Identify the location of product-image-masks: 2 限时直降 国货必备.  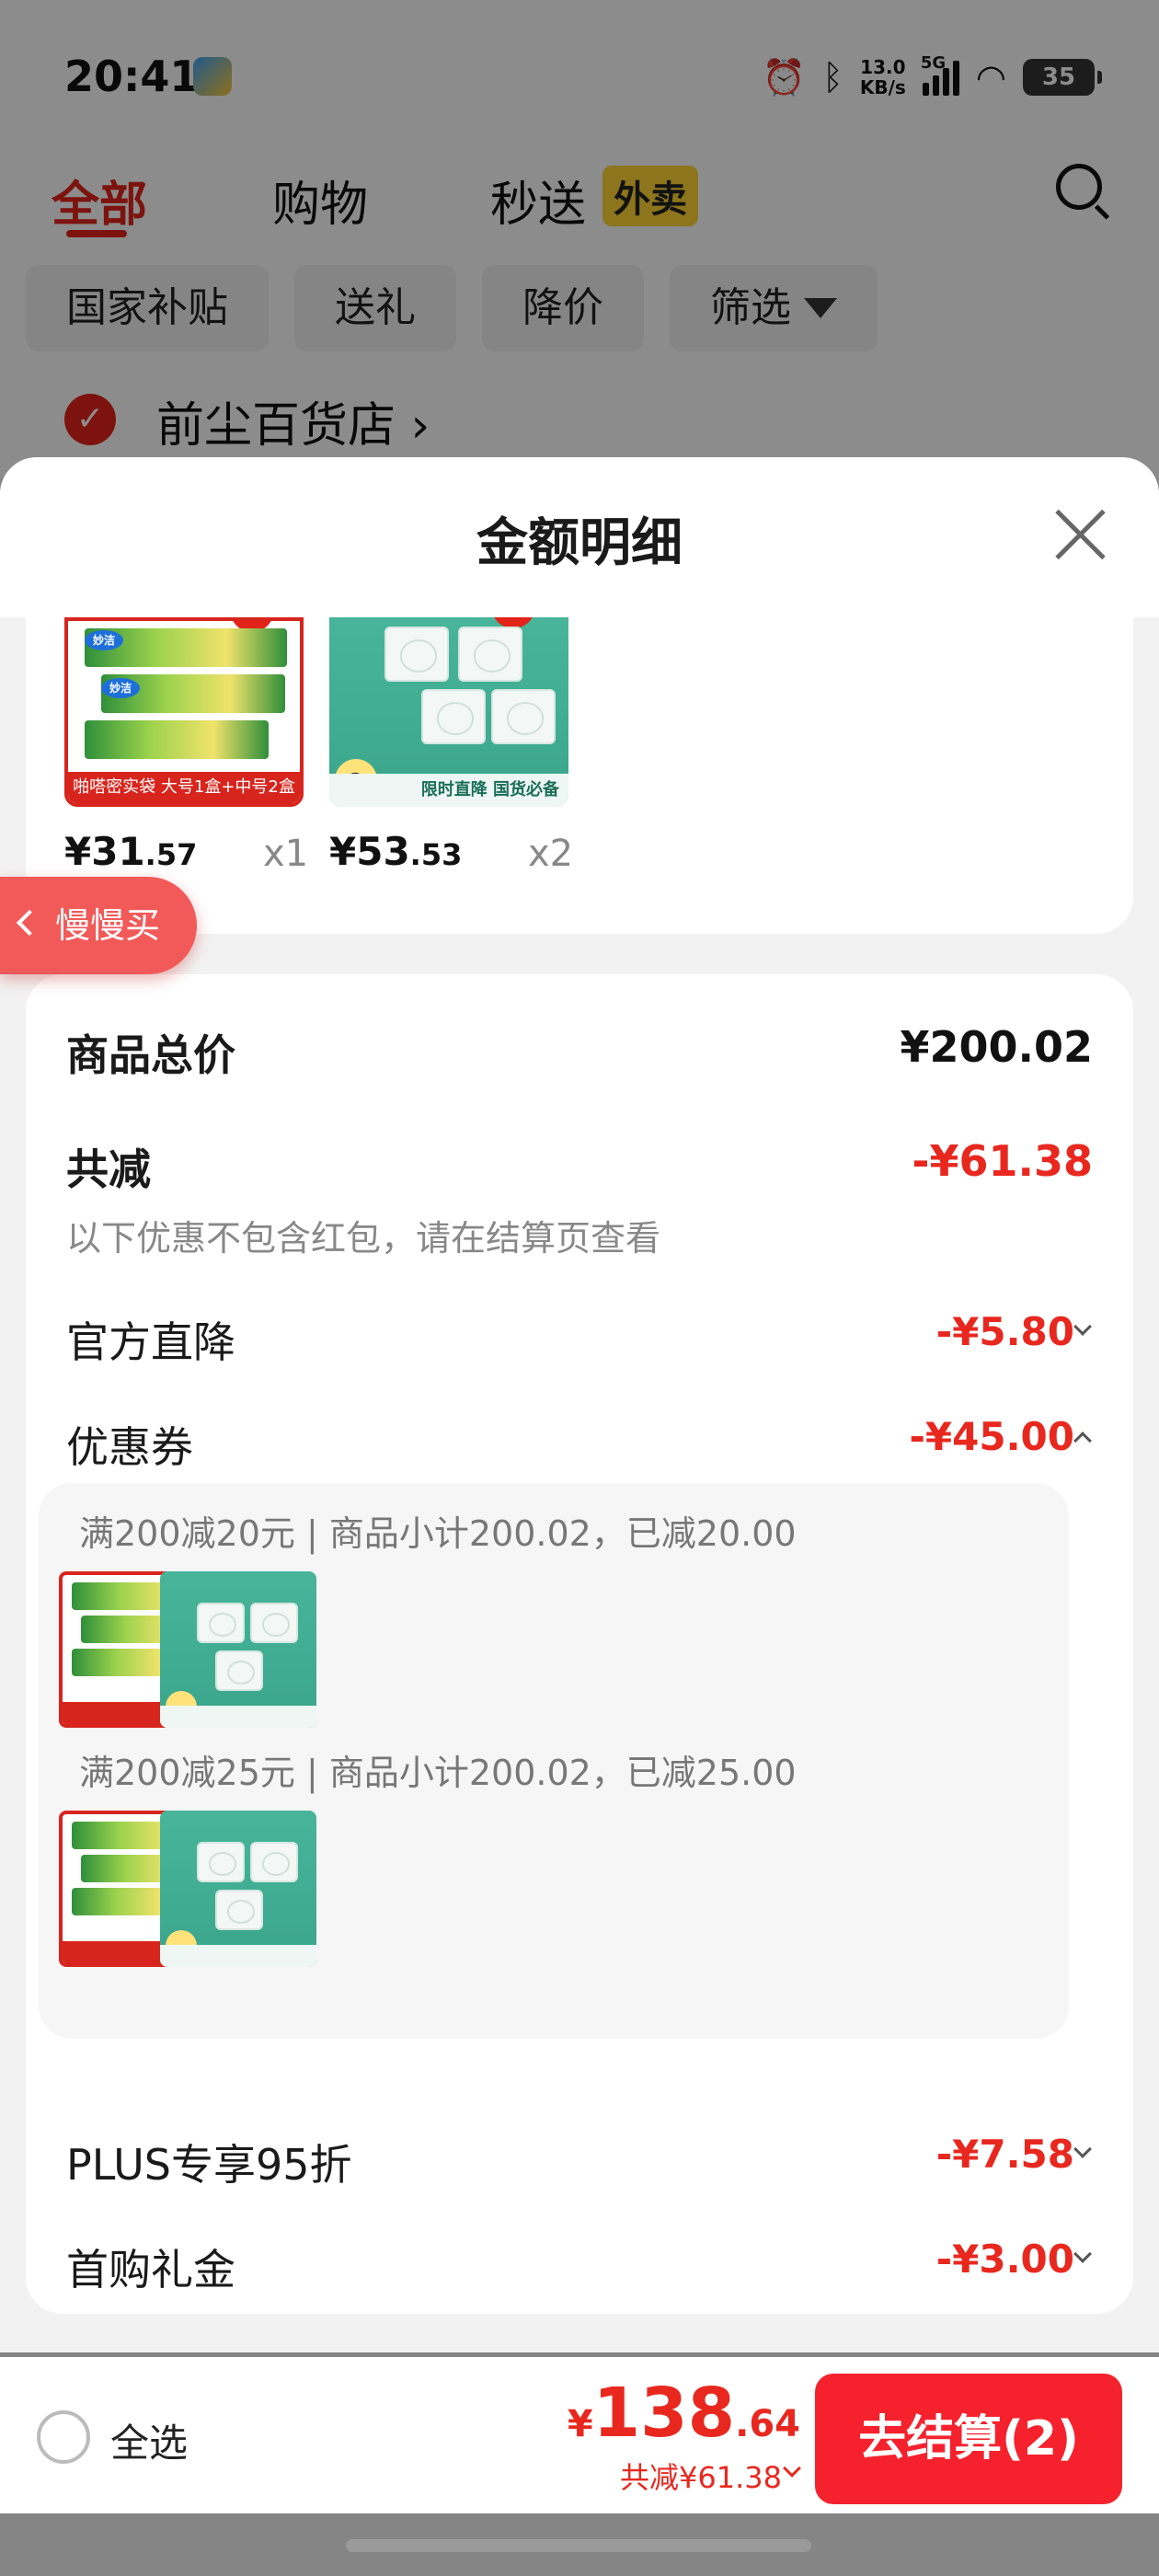
(448, 712).